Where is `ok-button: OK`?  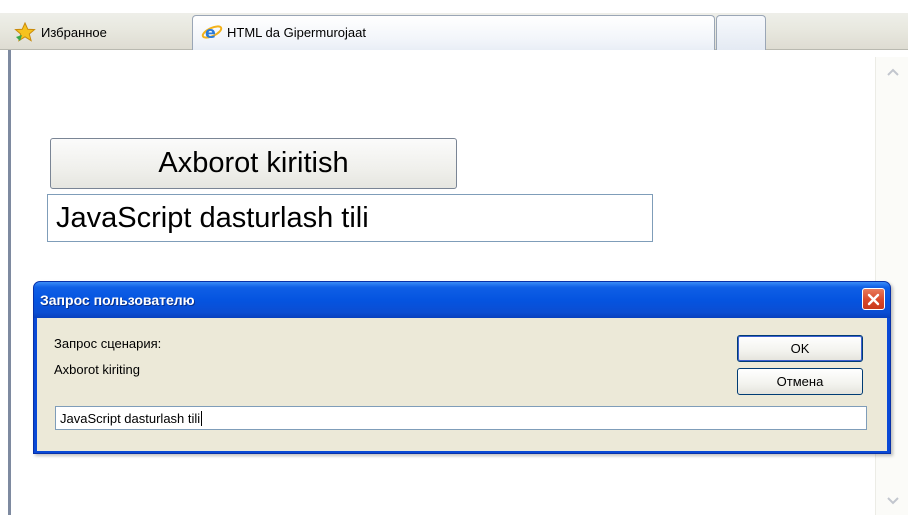 ok-button: OK is located at coordinates (800, 348).